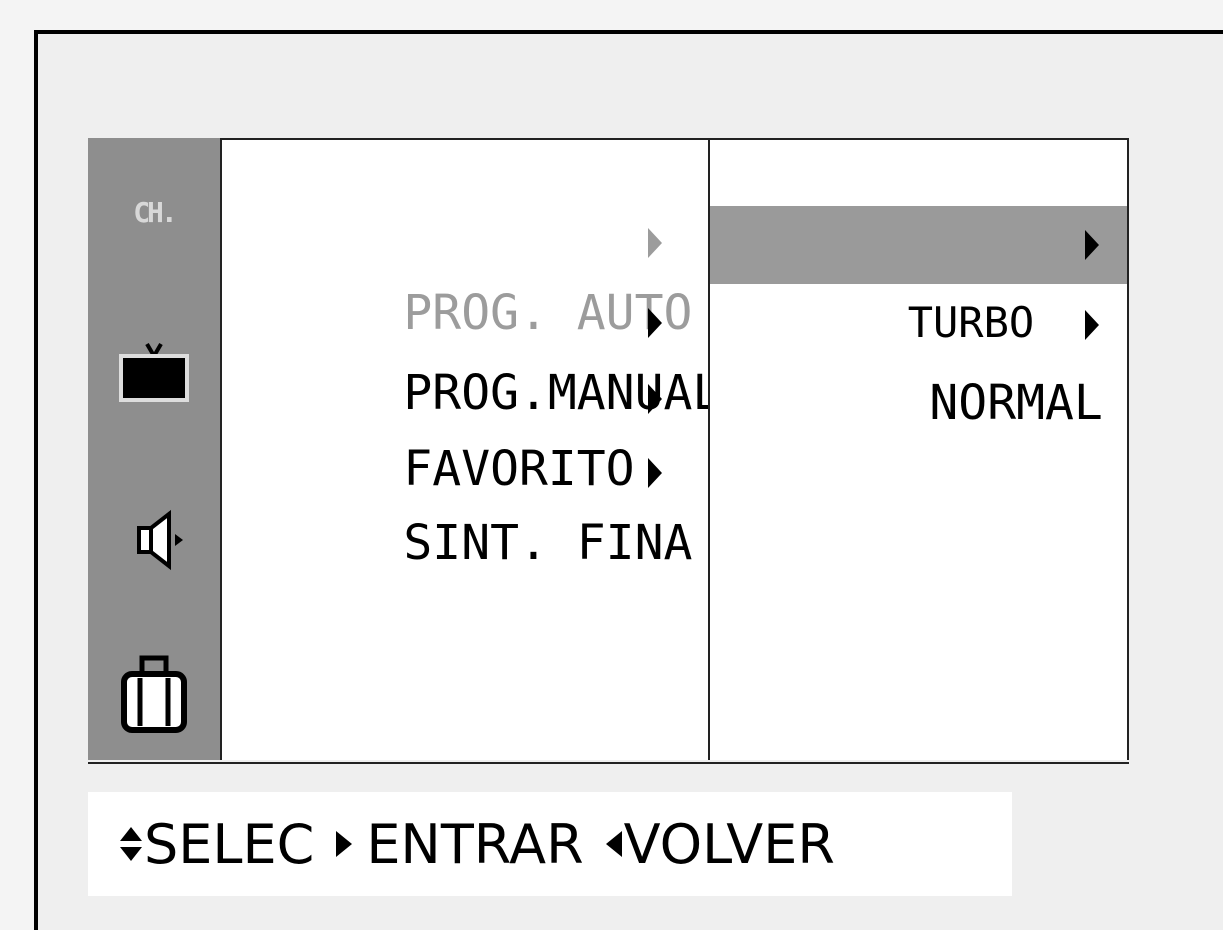 This screenshot has height=930, width=1223. I want to click on submenu-item-label: NORMAL, so click(1016, 403).